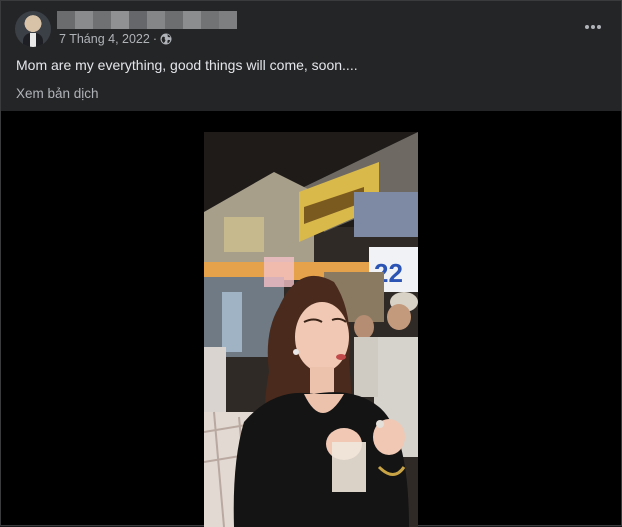  Describe the element at coordinates (33, 29) in the screenshot. I see `author-avatar` at that location.